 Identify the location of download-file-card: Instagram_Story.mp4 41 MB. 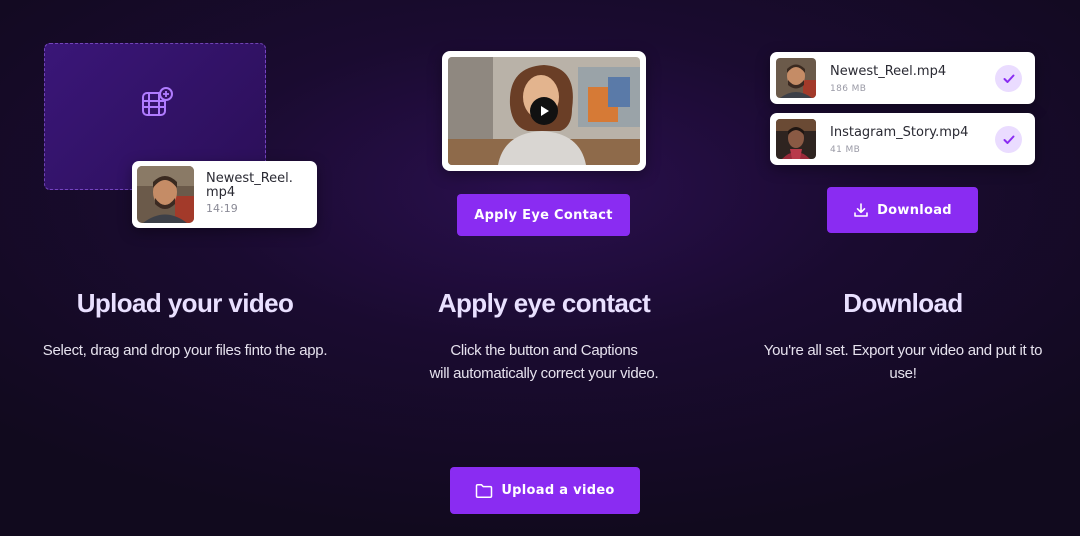
(902, 139).